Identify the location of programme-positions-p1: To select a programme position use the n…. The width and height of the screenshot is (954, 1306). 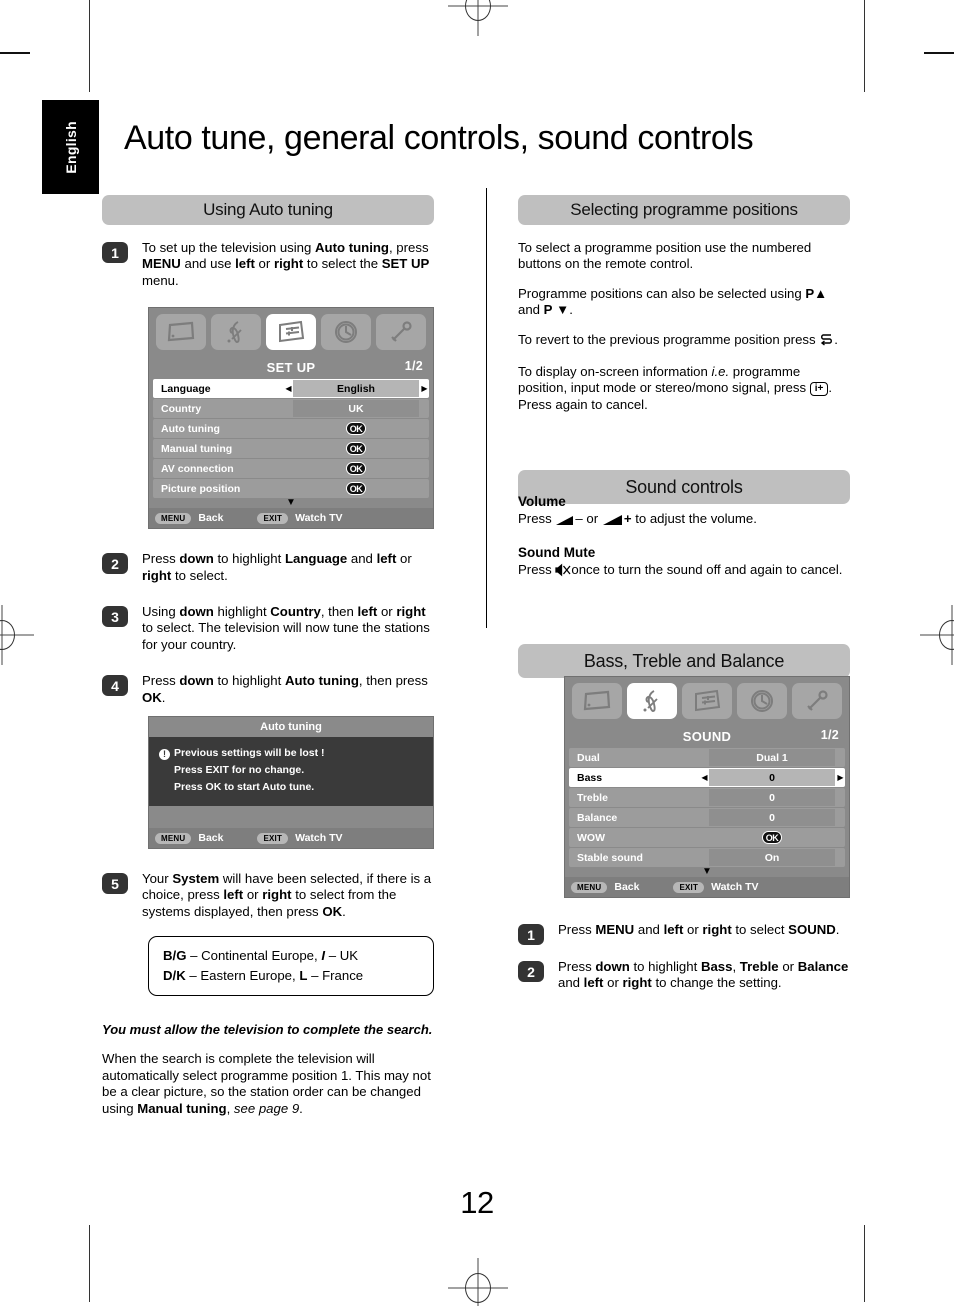
(665, 256).